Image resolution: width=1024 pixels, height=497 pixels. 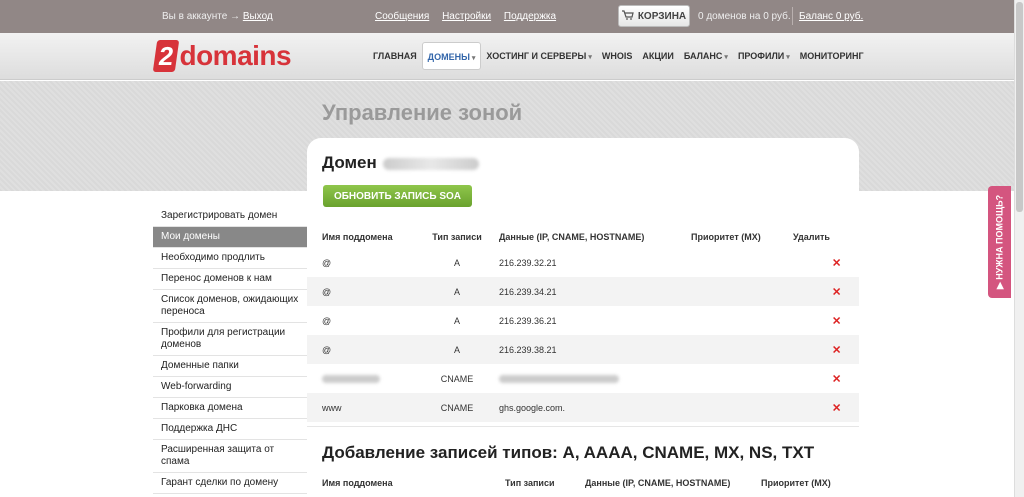 I want to click on nav-hosting: ХОСТИНГ И СЕРВЕРЫ ▾, so click(x=538, y=56).